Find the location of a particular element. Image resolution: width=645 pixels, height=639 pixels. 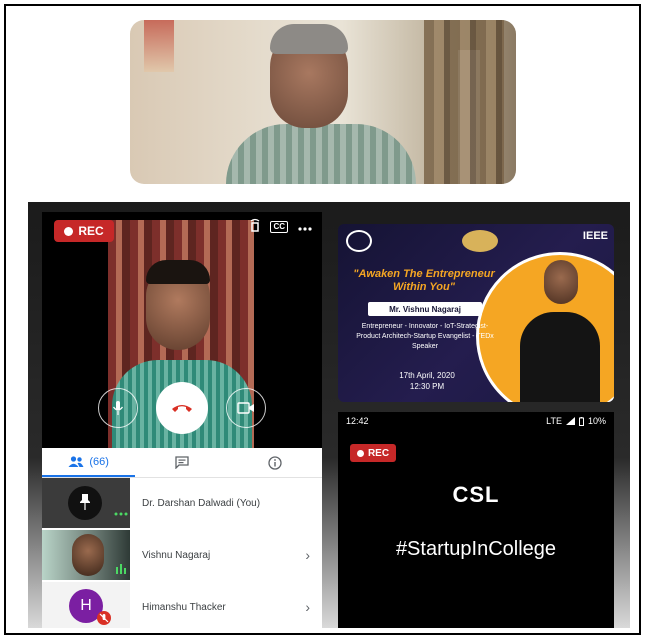

wall-decoration is located at coordinates (159, 46).